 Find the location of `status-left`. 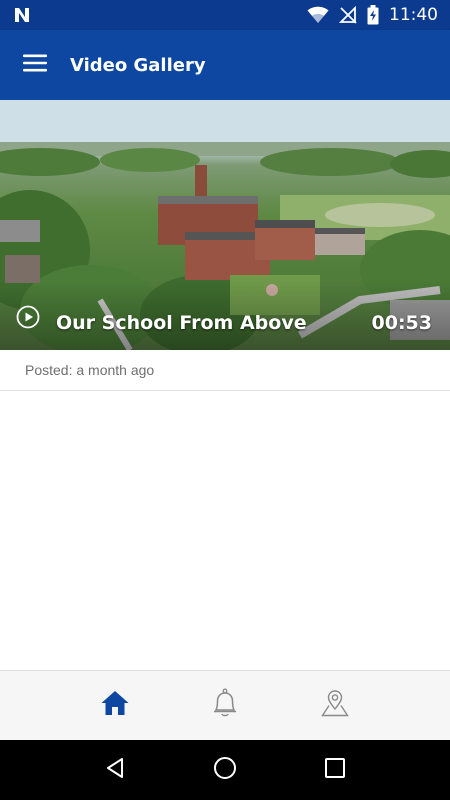

status-left is located at coordinates (22, 15).